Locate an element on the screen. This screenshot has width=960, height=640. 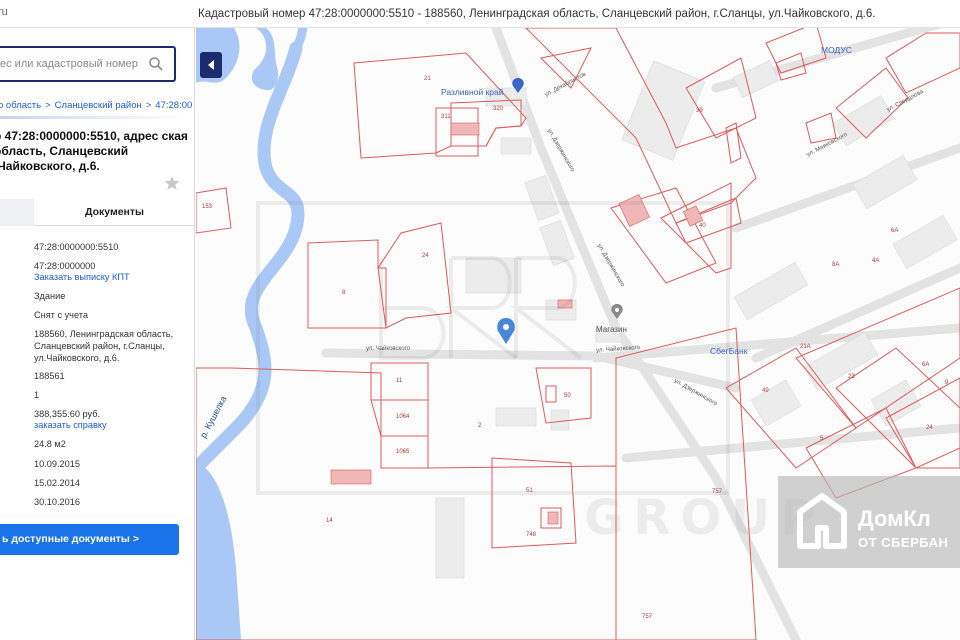
tabs: Документы is located at coordinates (97, 212).